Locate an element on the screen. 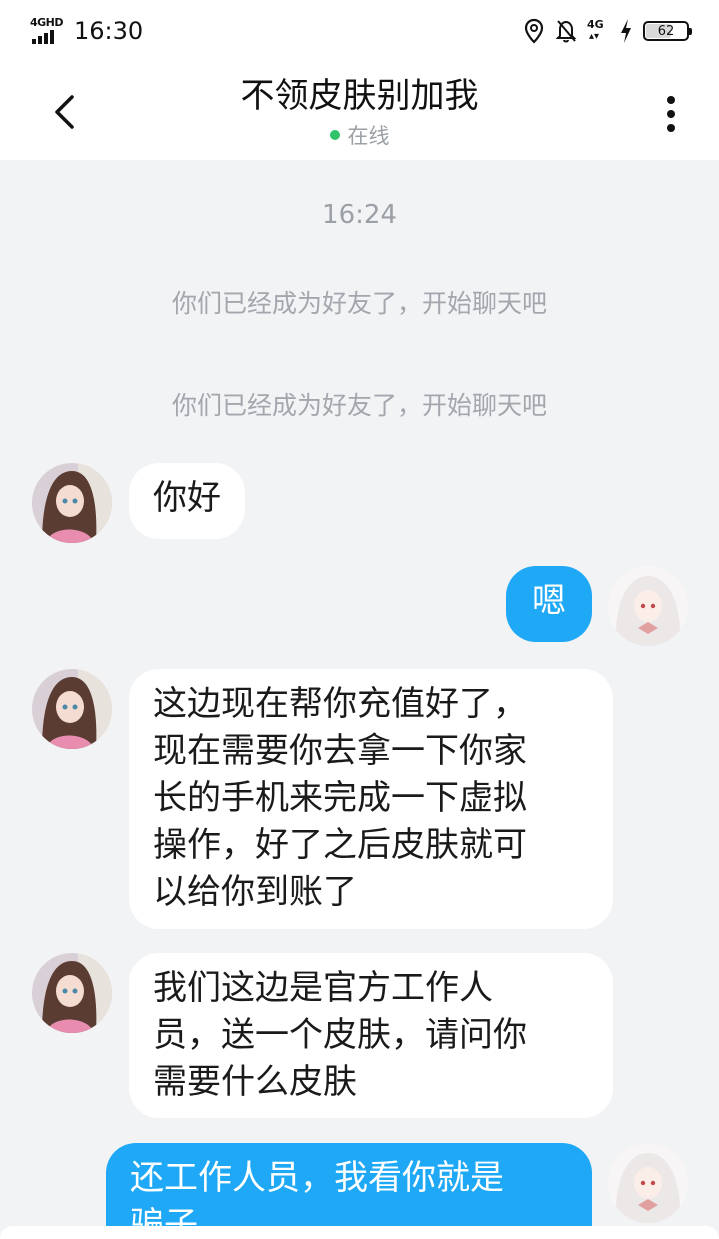 The width and height of the screenshot is (719, 1239). title-block: 不领皮肤别加我 在线 is located at coordinates (359, 112).